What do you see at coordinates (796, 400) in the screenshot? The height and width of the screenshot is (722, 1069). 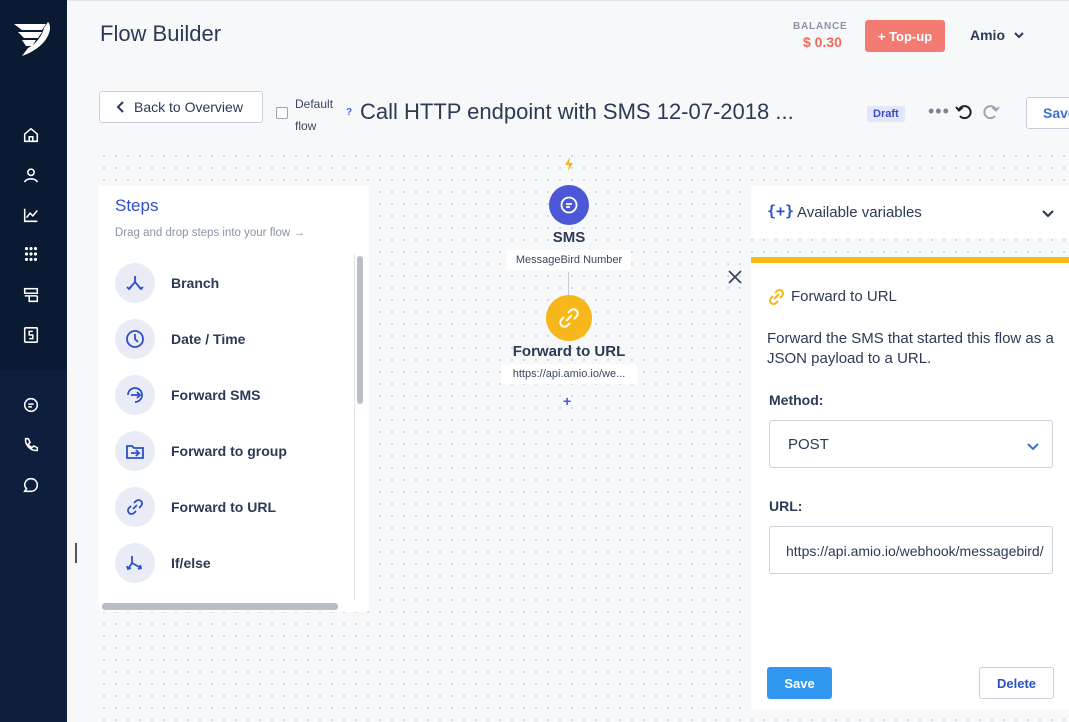 I see `method-label: Method:` at bounding box center [796, 400].